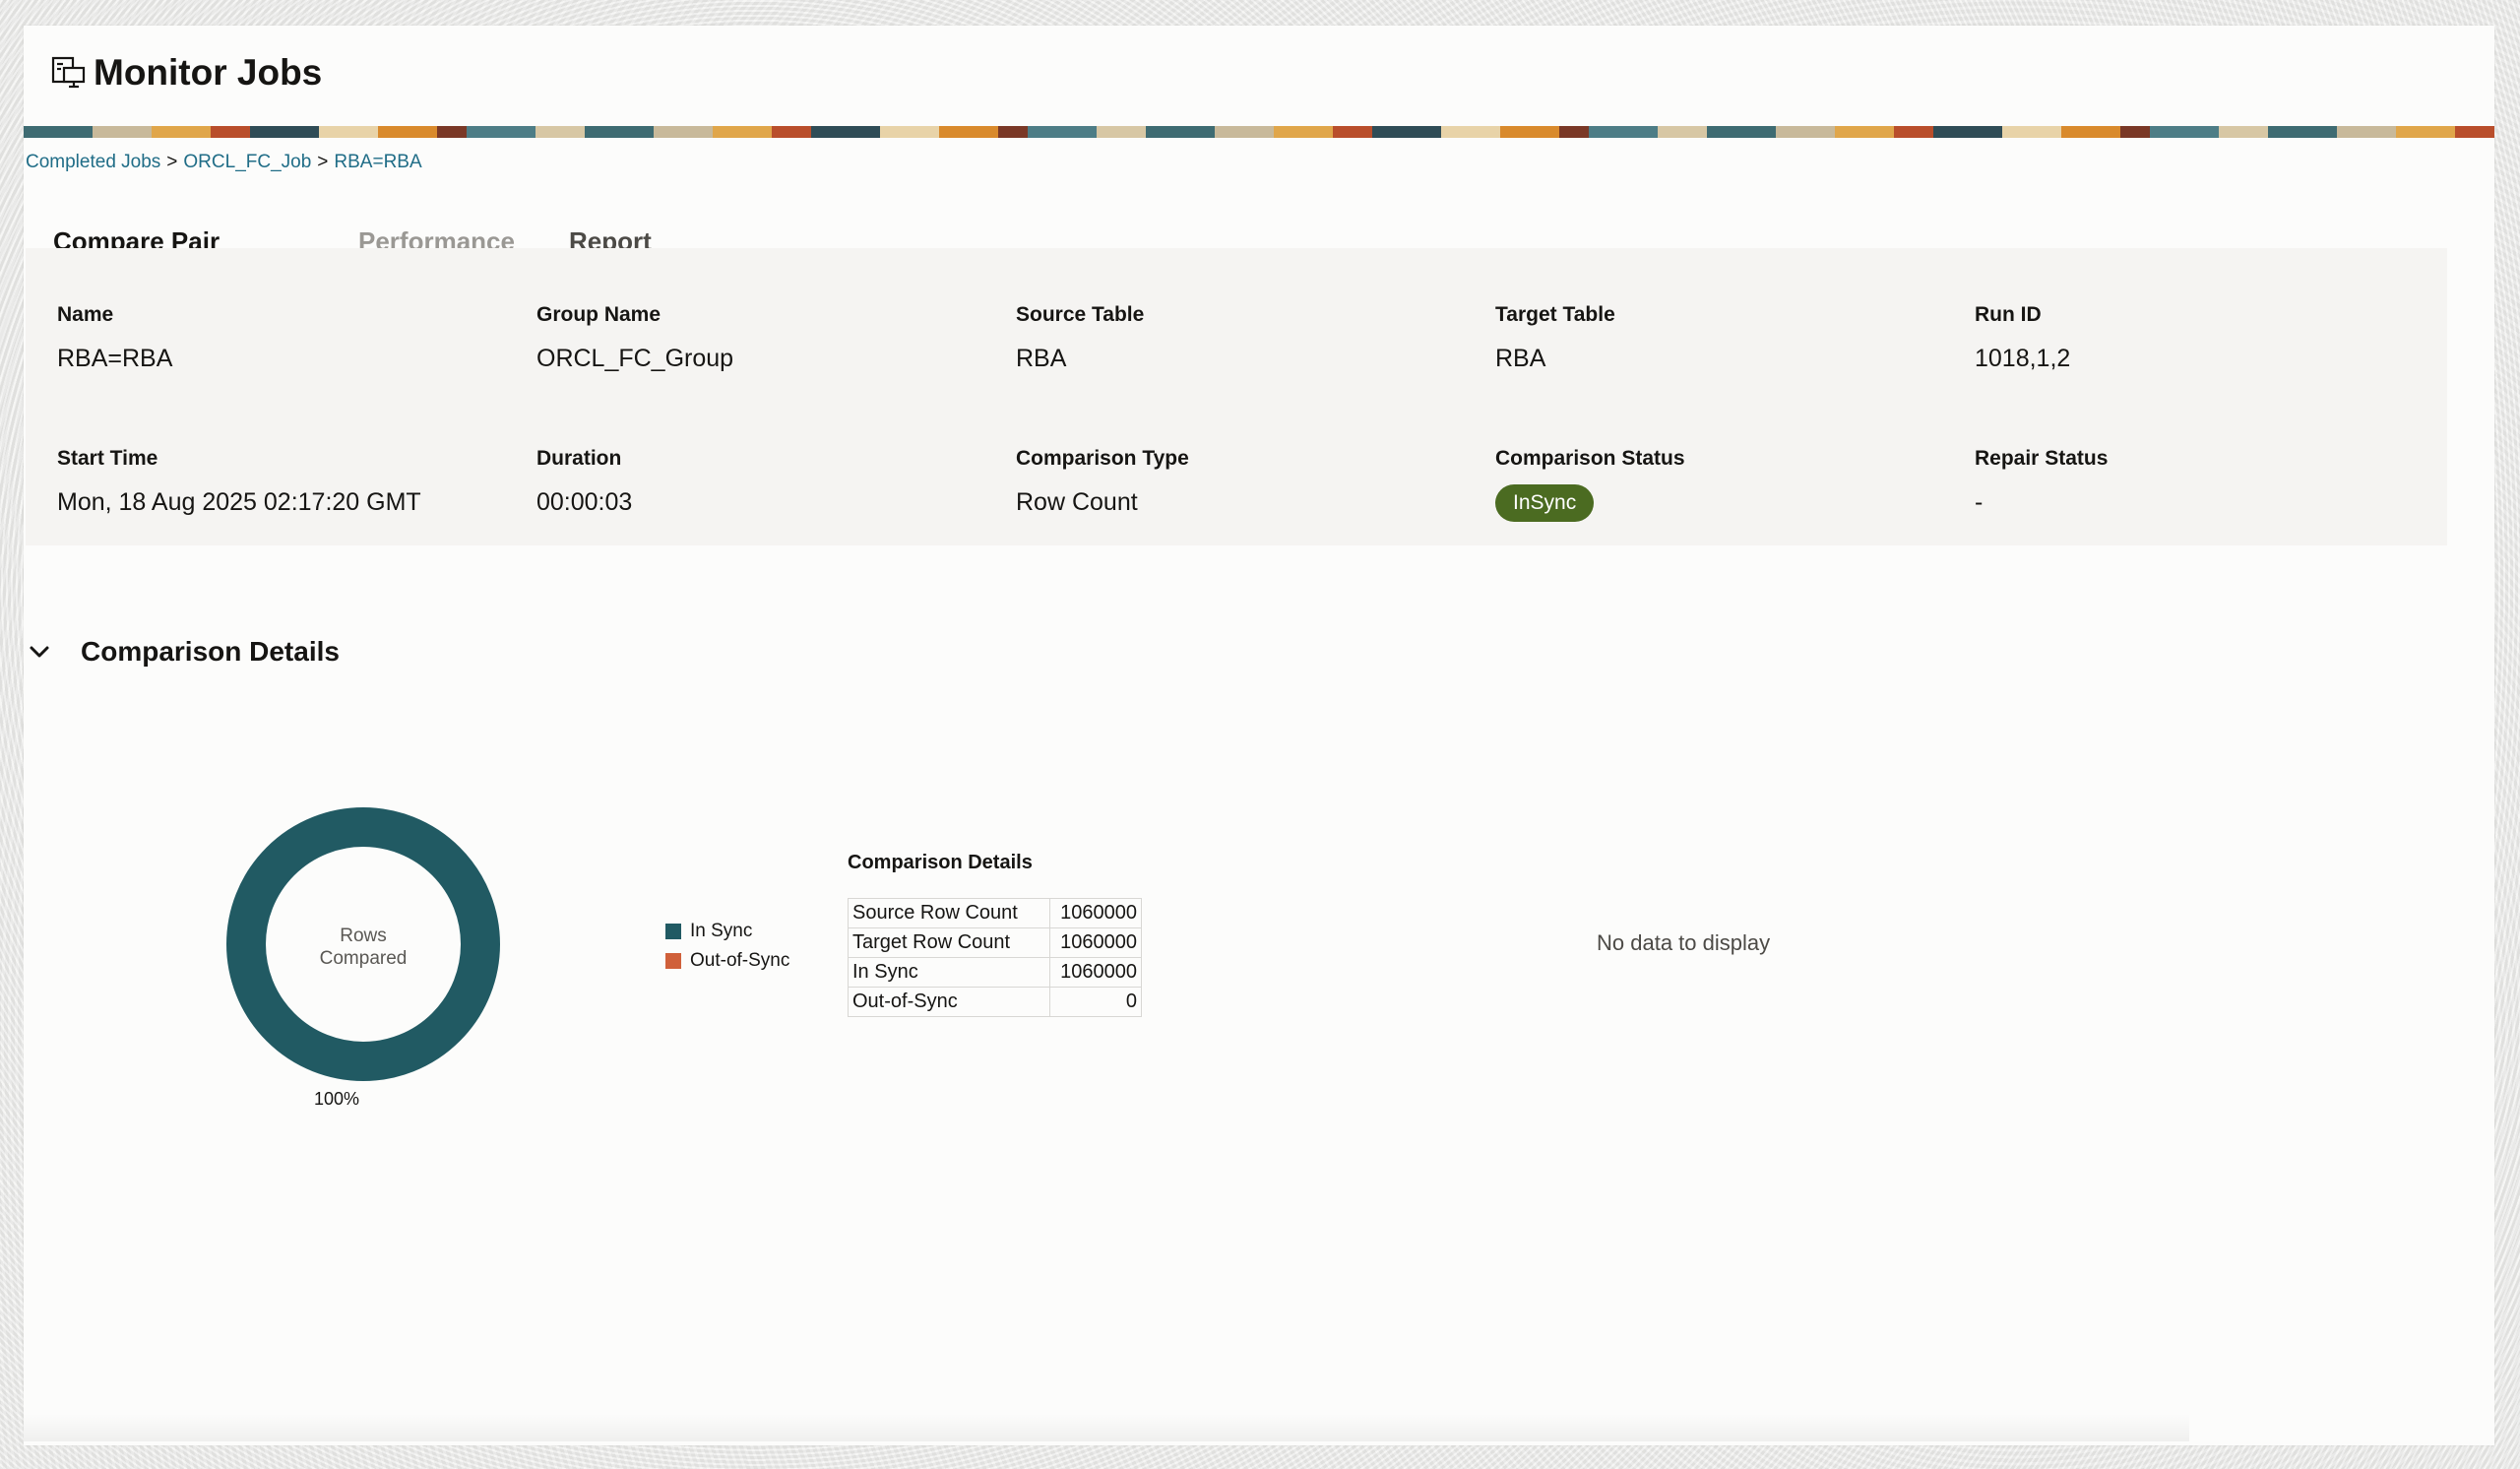  I want to click on field-comparison-type: Comparison Type Row Count, so click(1102, 482).